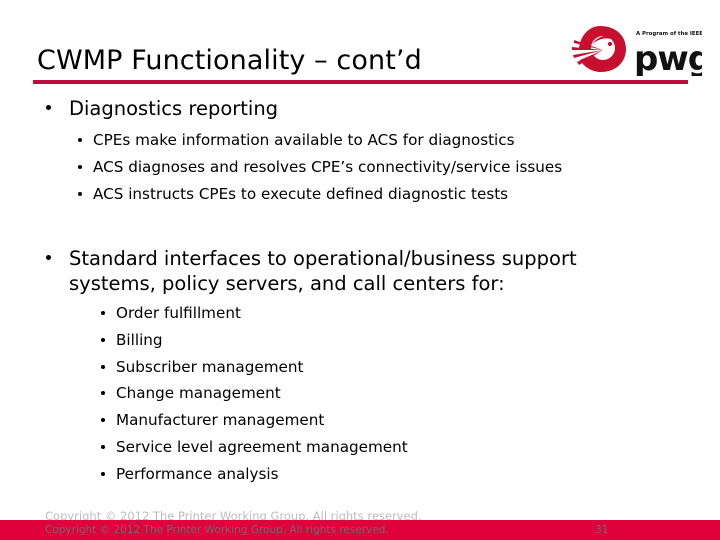 The width and height of the screenshot is (720, 540). What do you see at coordinates (360, 82) in the screenshot?
I see `title-underline-rule` at bounding box center [360, 82].